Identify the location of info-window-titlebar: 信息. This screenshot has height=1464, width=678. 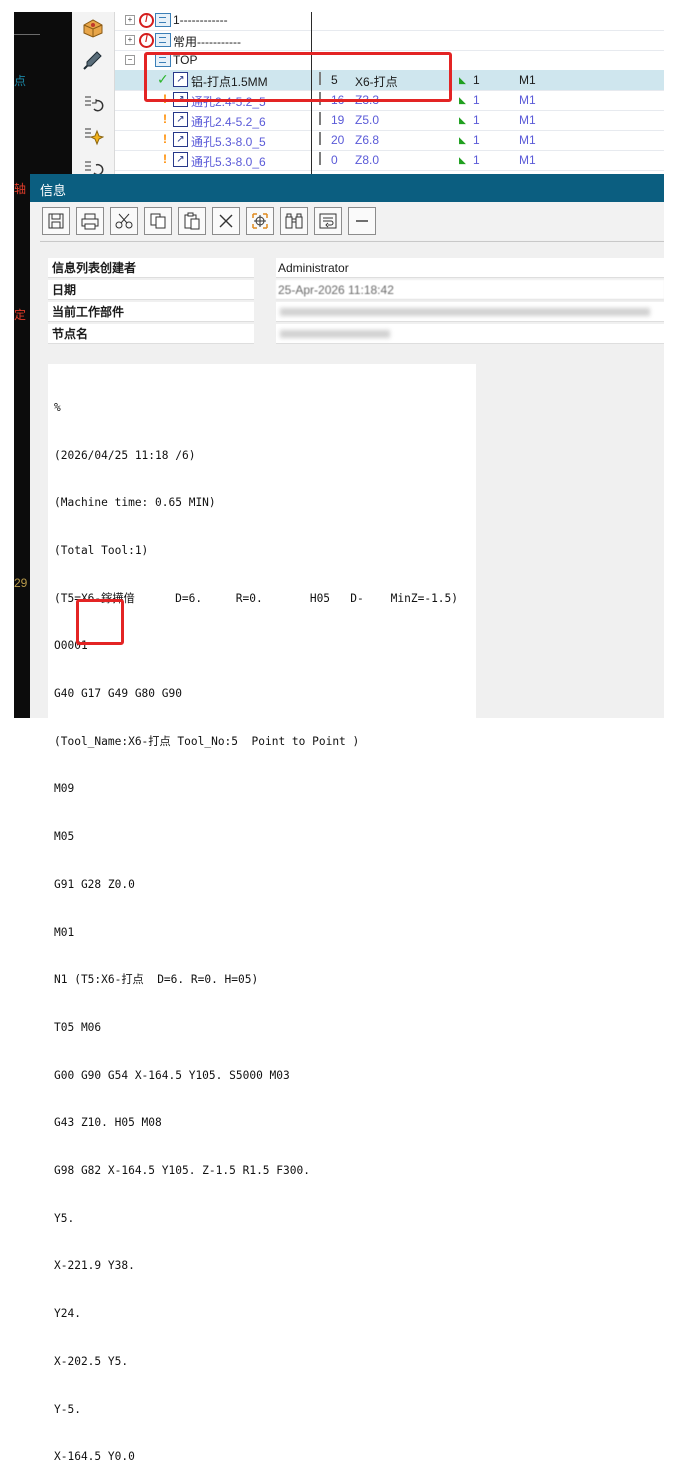
(347, 188).